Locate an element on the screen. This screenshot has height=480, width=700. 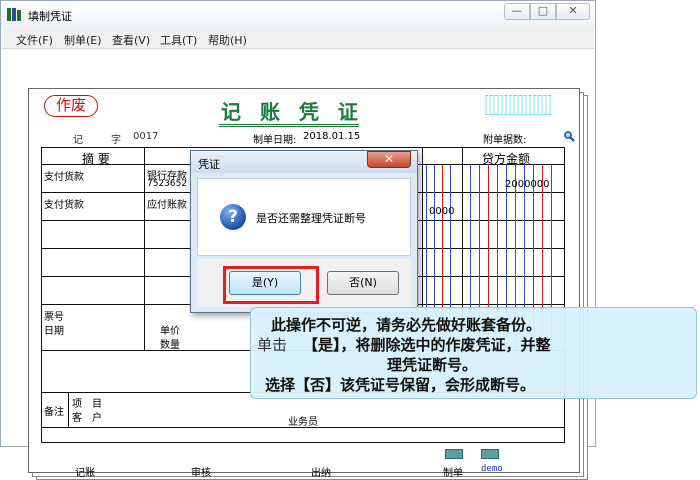
bookkeeping-label: 记账 is located at coordinates (85, 473).